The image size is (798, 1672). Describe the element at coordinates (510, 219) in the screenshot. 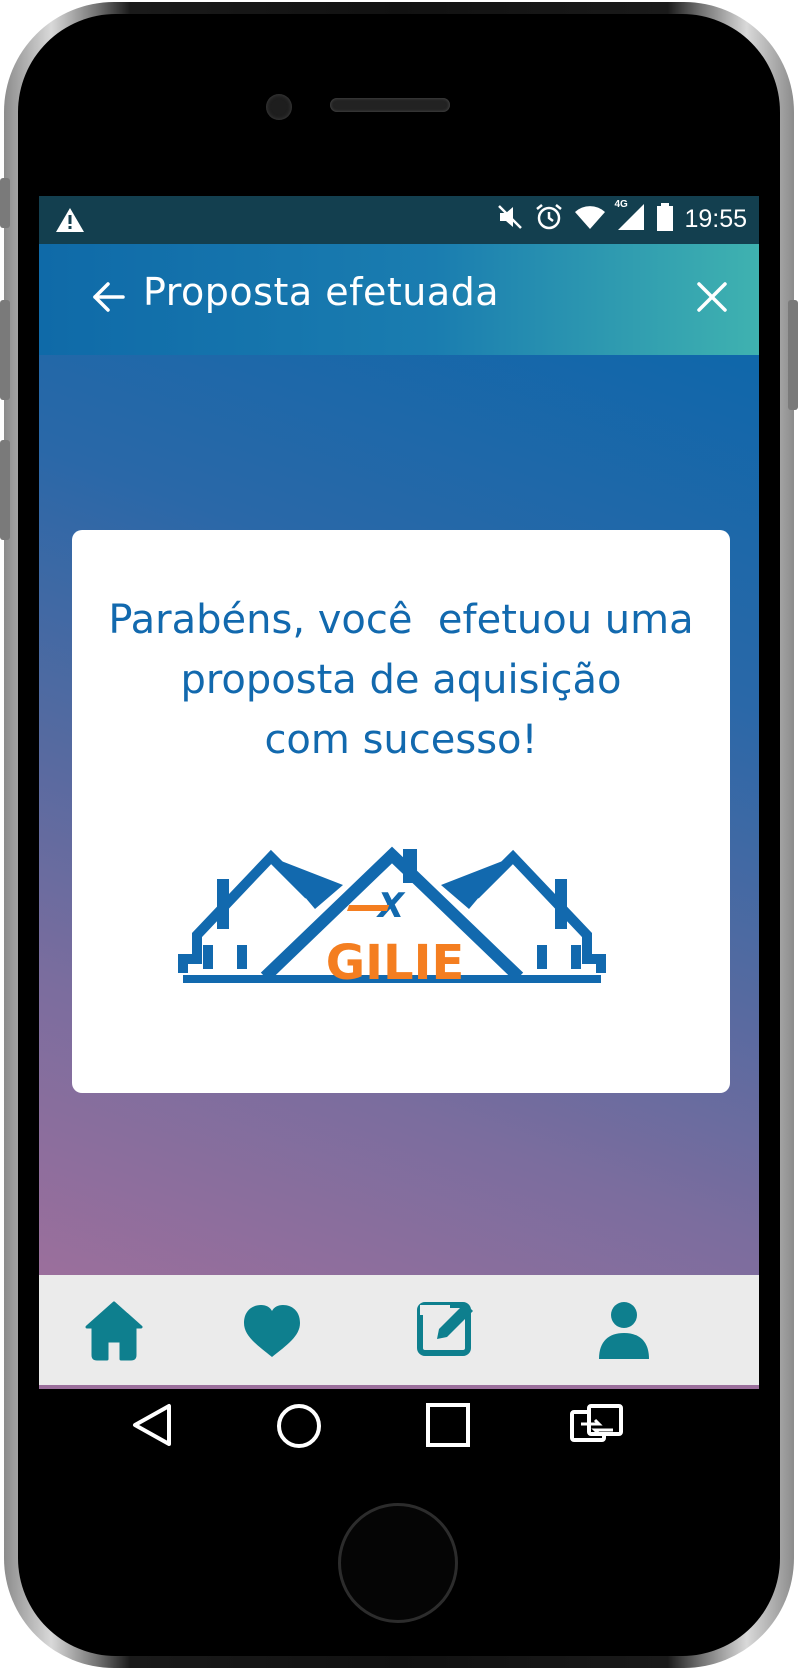

I see `mute-icon` at that location.